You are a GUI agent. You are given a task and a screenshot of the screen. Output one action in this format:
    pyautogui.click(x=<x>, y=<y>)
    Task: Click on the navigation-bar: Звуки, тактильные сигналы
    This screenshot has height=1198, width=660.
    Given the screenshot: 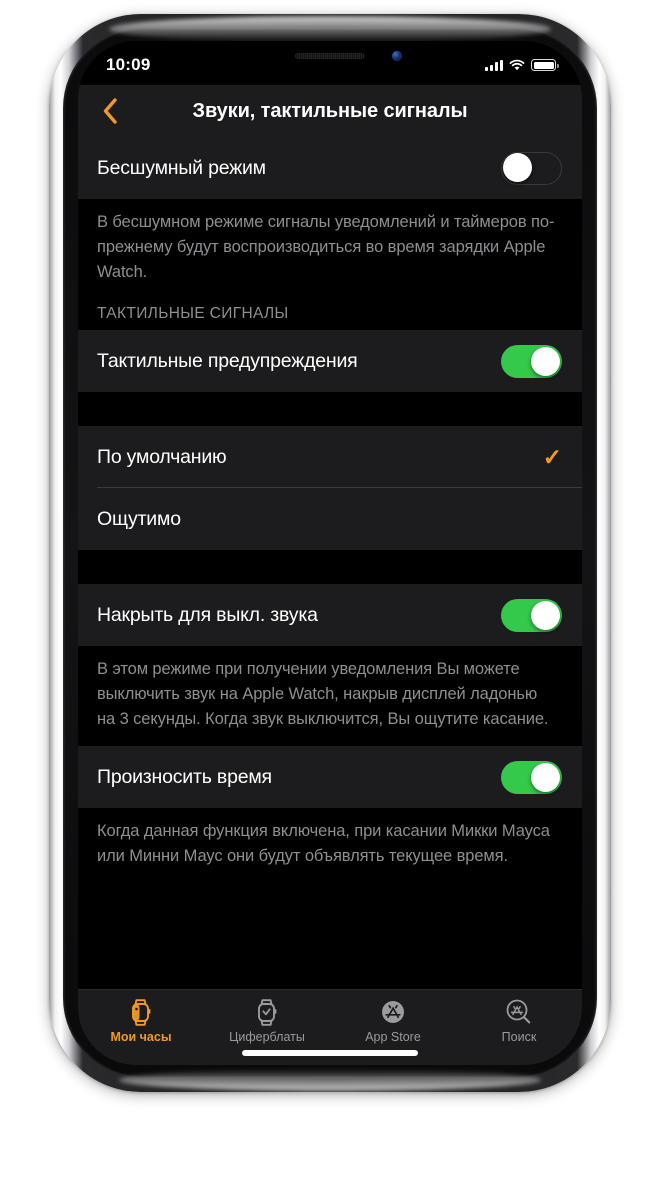 What is the action you would take?
    pyautogui.click(x=330, y=111)
    